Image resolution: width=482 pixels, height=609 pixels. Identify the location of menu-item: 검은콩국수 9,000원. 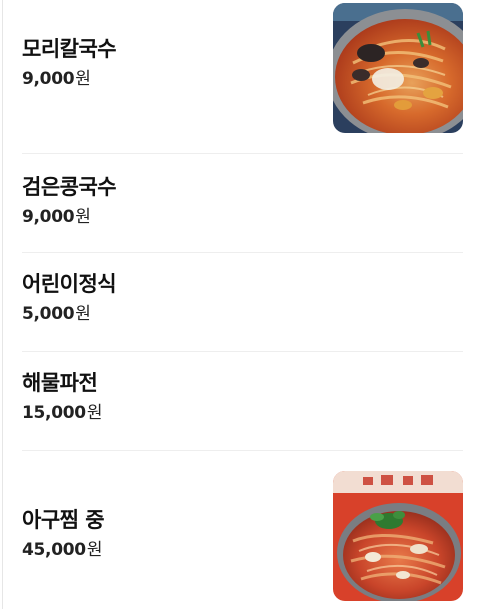
(242, 203).